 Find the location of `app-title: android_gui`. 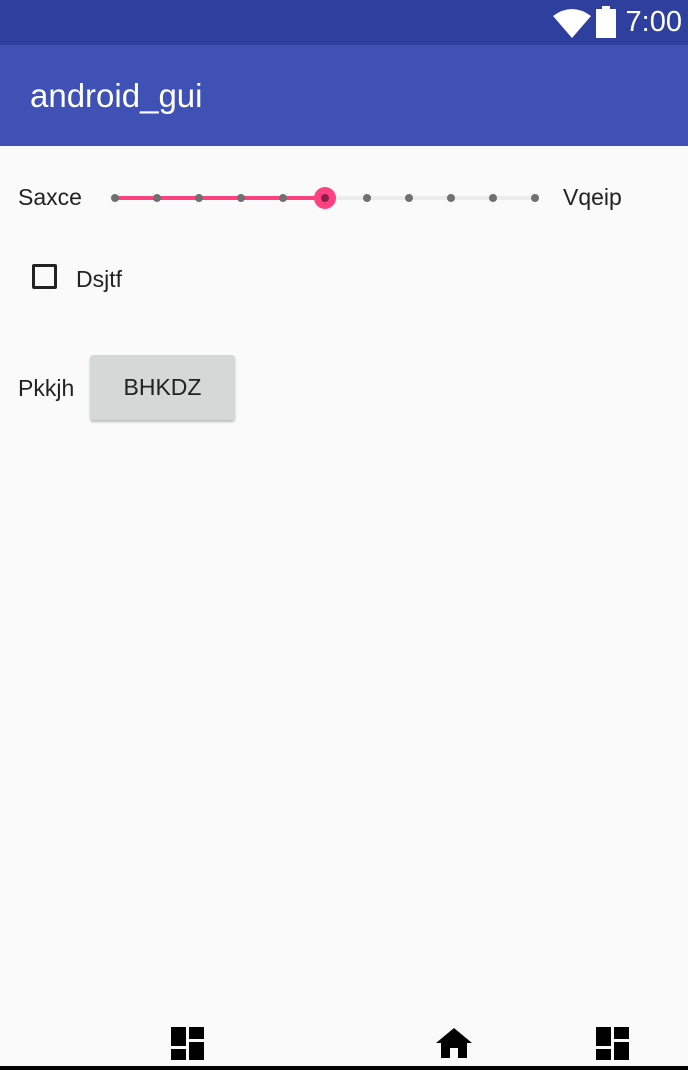

app-title: android_gui is located at coordinates (116, 95).